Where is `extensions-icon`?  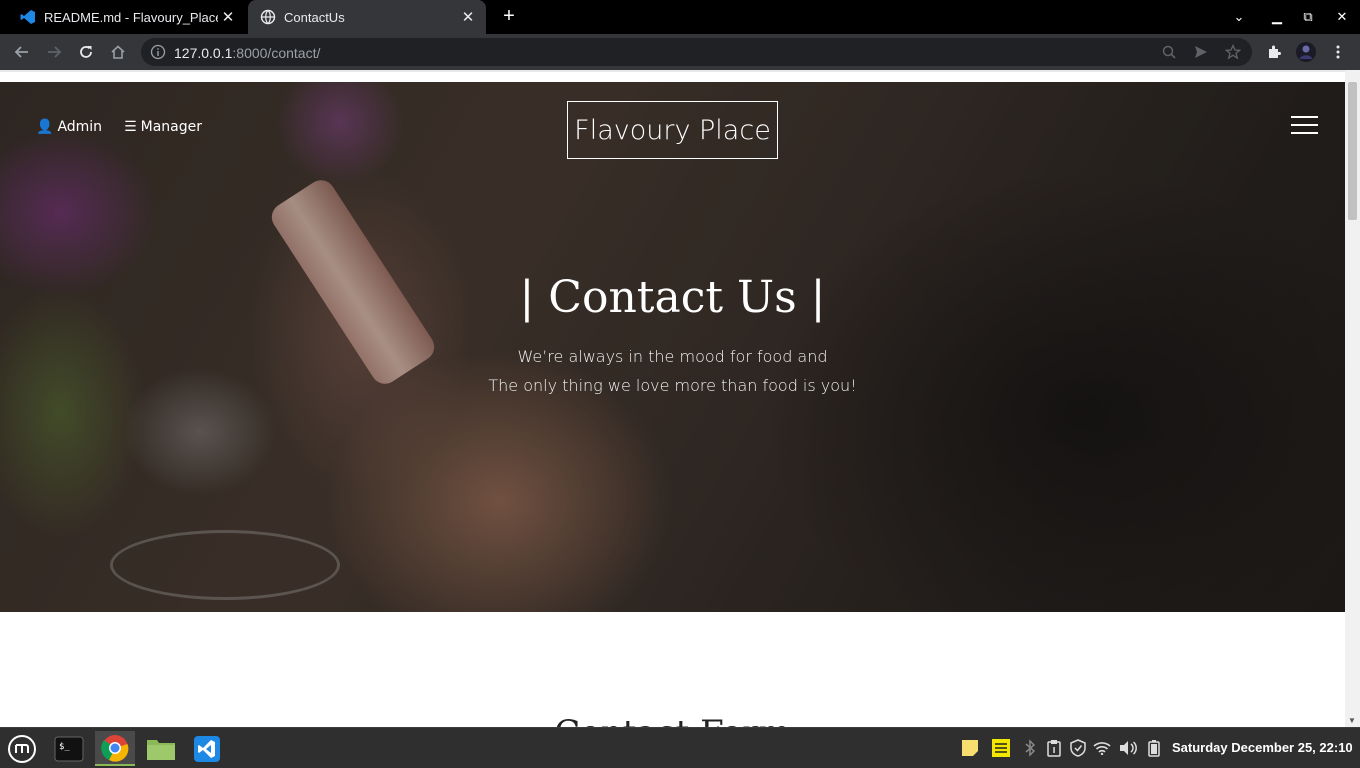
extensions-icon is located at coordinates (1274, 52).